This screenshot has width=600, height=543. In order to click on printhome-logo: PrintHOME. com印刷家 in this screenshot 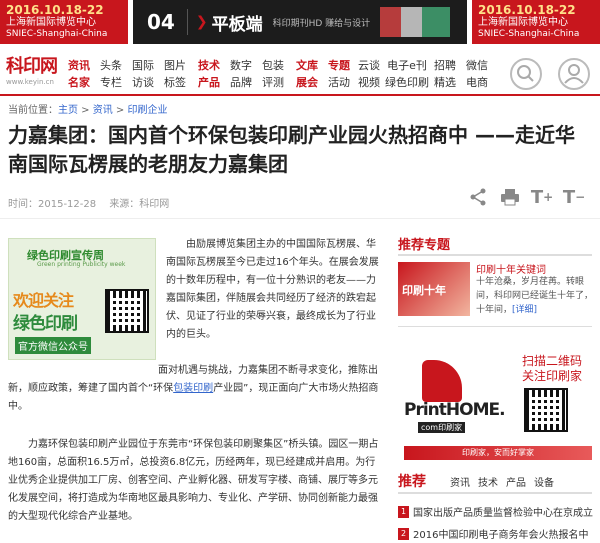, I will do `click(458, 401)`.